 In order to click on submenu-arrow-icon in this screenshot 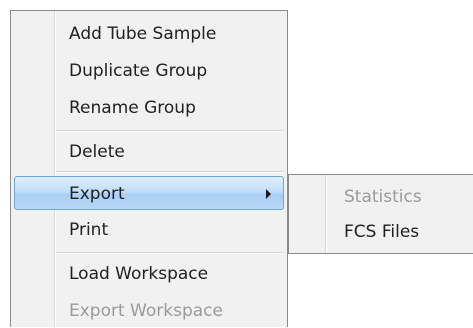, I will do `click(268, 194)`.